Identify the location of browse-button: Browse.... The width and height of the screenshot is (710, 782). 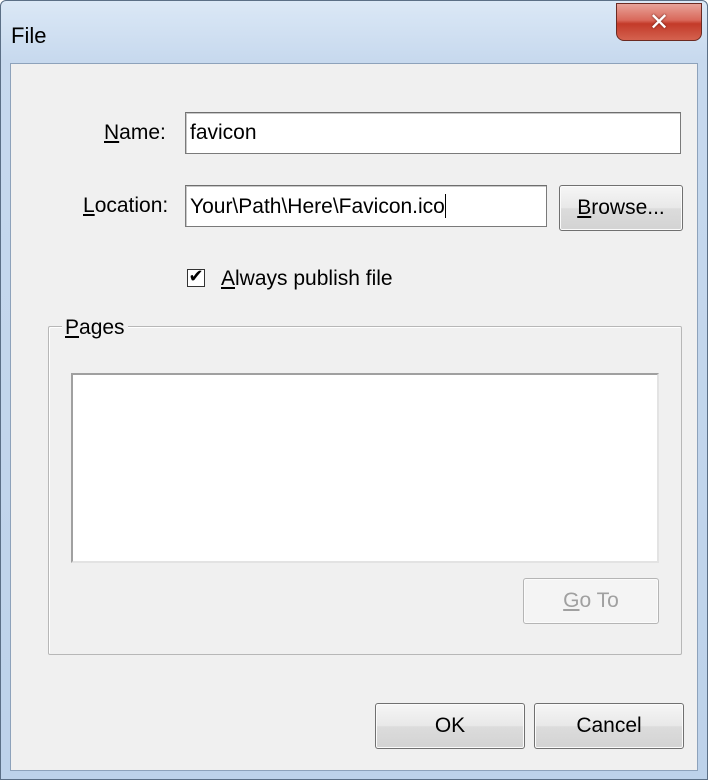
(621, 208).